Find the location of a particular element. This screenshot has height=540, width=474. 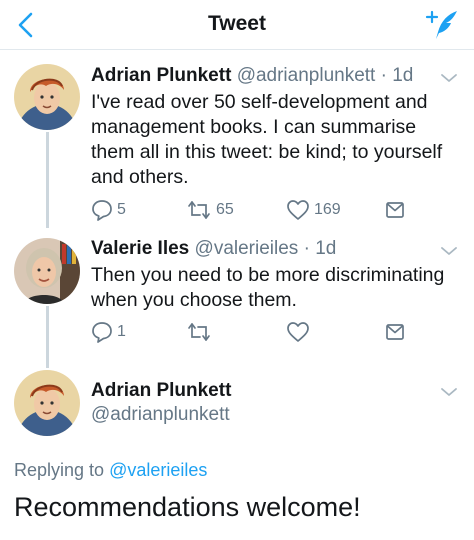

retweet-button is located at coordinates (199, 332).